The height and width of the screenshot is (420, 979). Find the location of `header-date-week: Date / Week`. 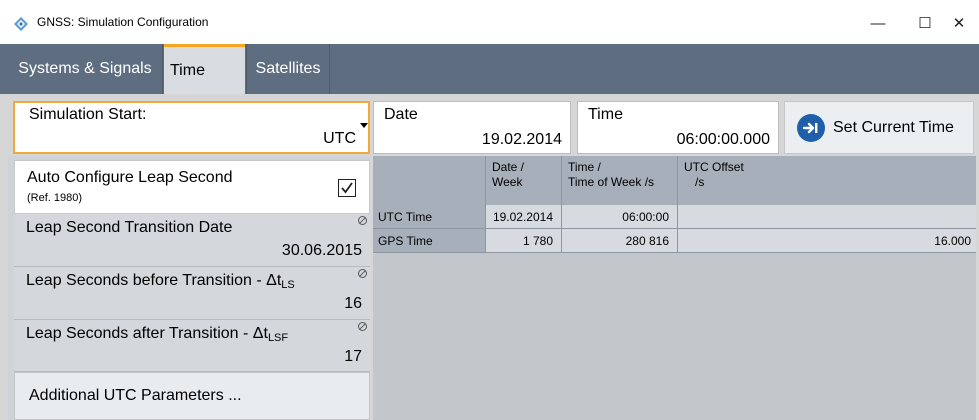

header-date-week: Date / Week is located at coordinates (524, 180).